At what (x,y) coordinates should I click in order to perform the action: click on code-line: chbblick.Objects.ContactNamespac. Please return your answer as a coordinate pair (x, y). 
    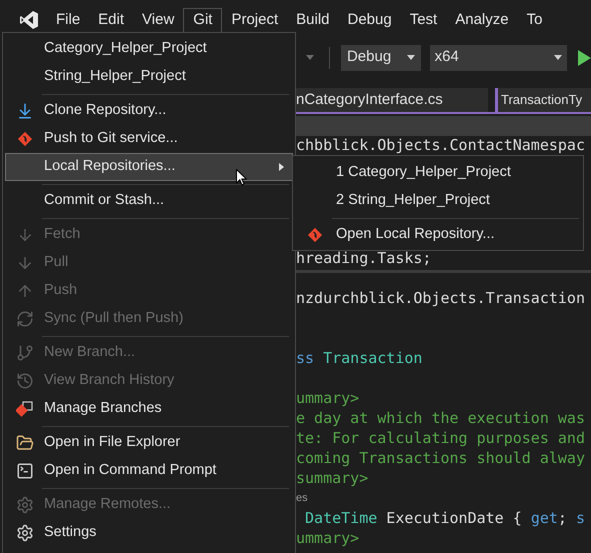
    Looking at the image, I should click on (441, 145).